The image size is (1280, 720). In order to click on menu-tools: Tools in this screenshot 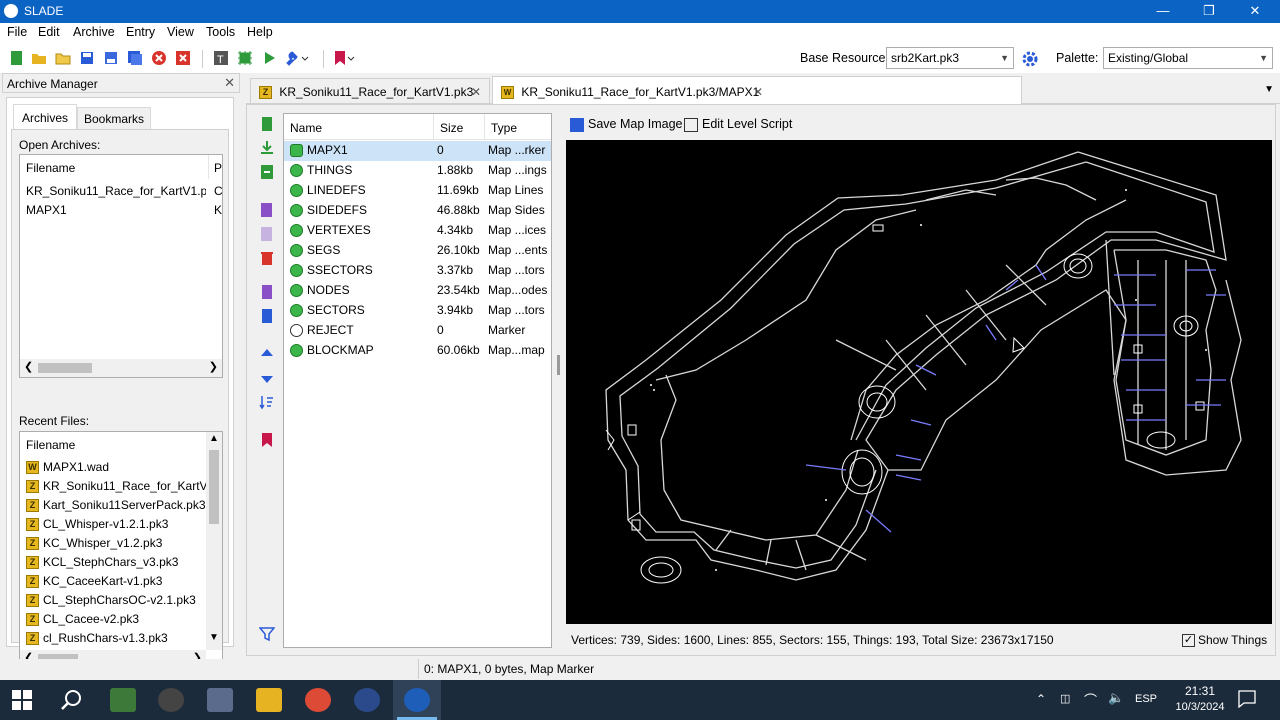, I will do `click(220, 32)`.